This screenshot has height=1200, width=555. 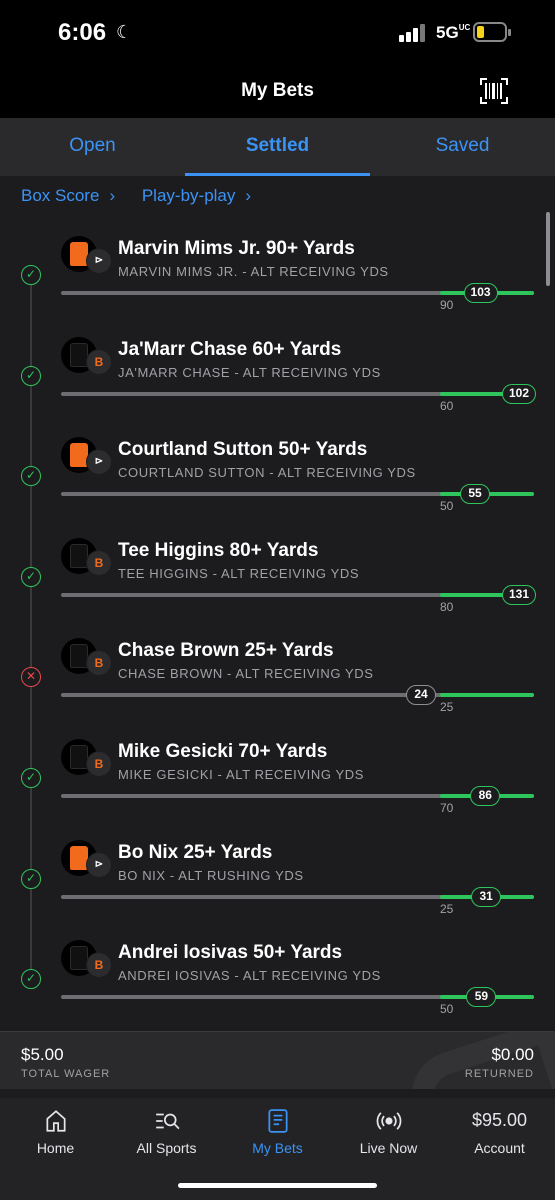 I want to click on actual-value-pill: 103, so click(x=480, y=293).